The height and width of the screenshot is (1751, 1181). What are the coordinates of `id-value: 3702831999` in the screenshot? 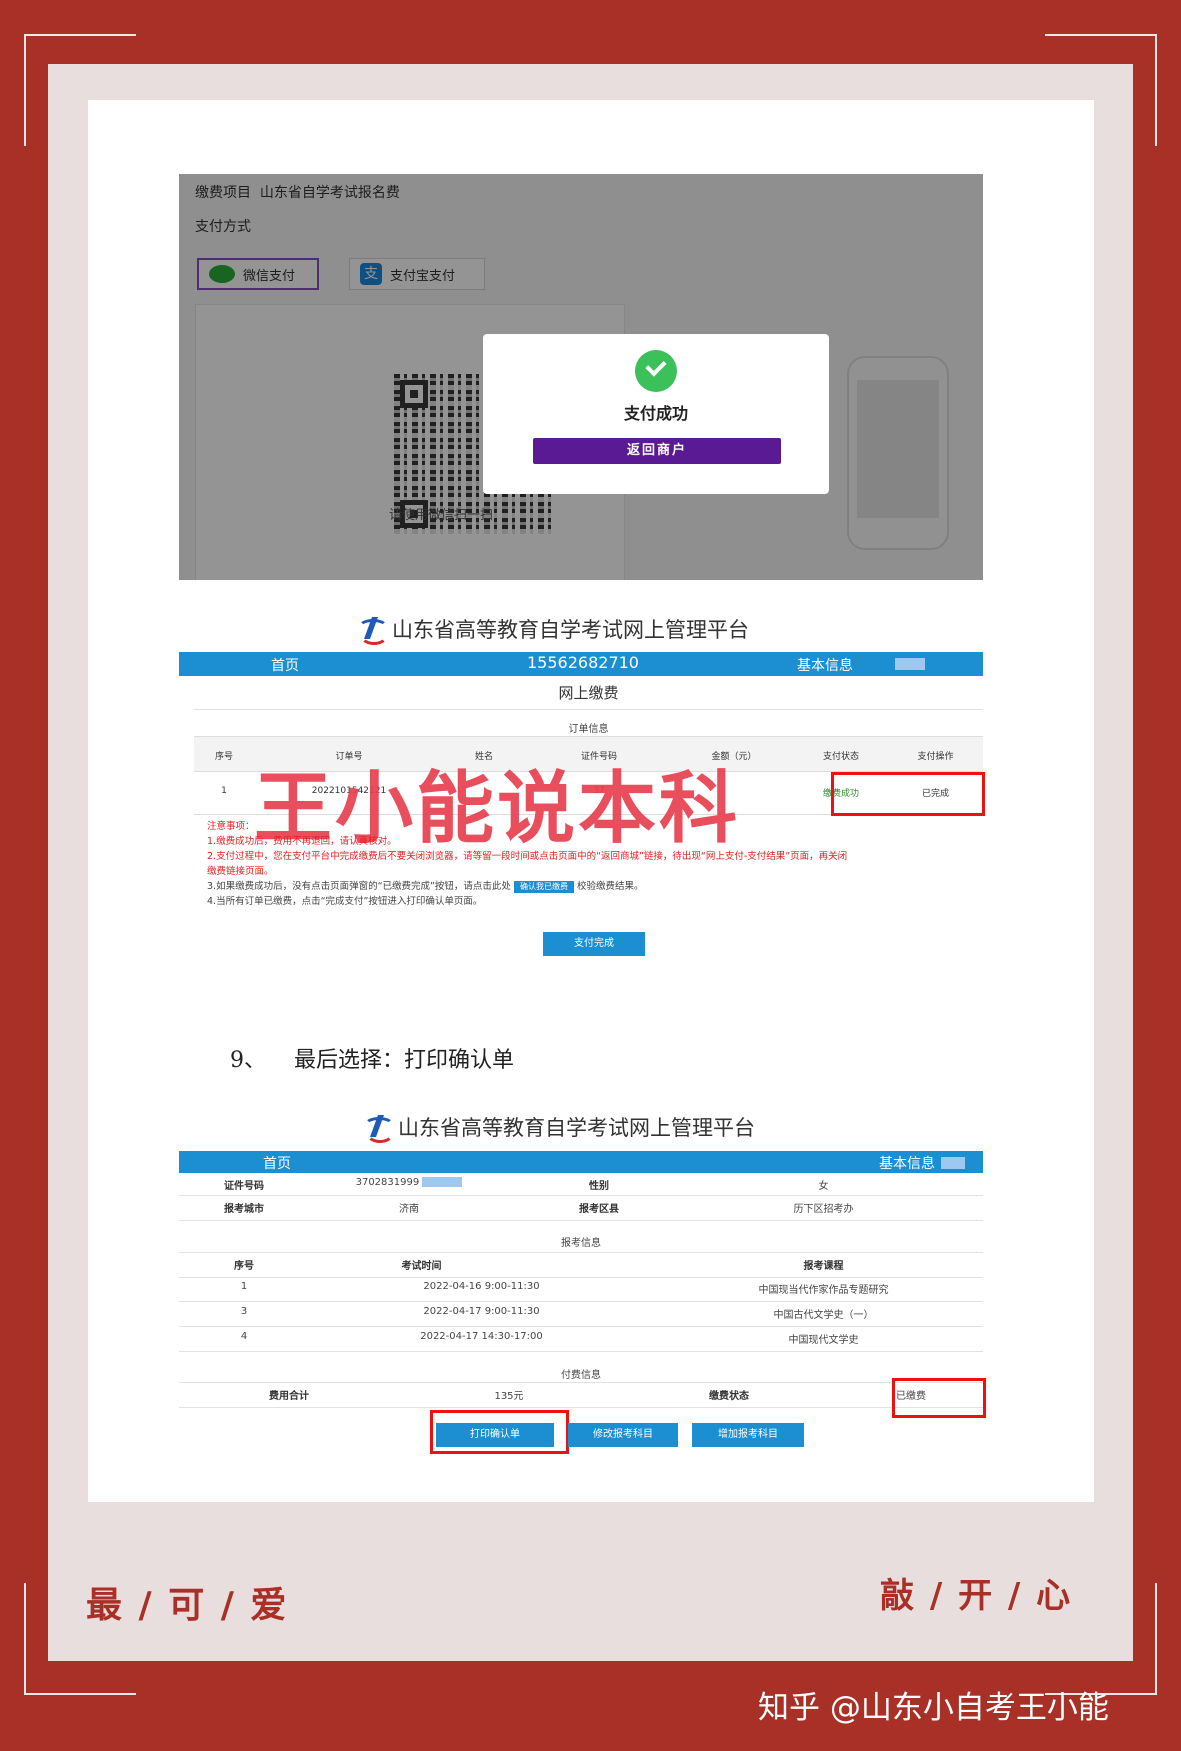 It's located at (409, 1182).